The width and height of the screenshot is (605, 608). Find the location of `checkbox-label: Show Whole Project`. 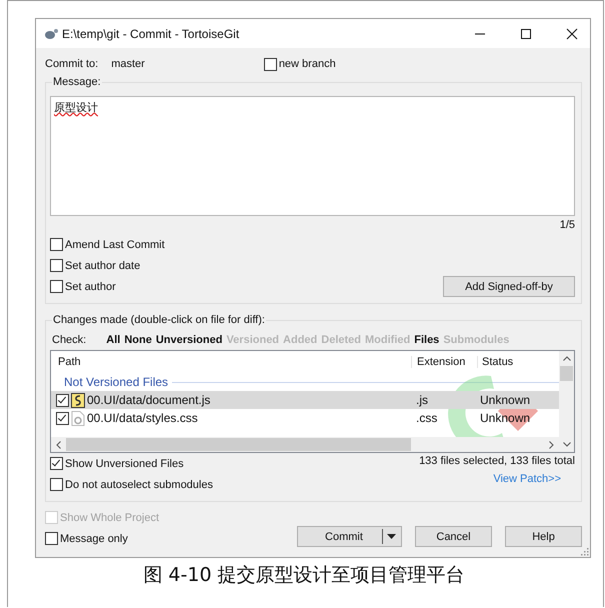

checkbox-label: Show Whole Project is located at coordinates (110, 518).